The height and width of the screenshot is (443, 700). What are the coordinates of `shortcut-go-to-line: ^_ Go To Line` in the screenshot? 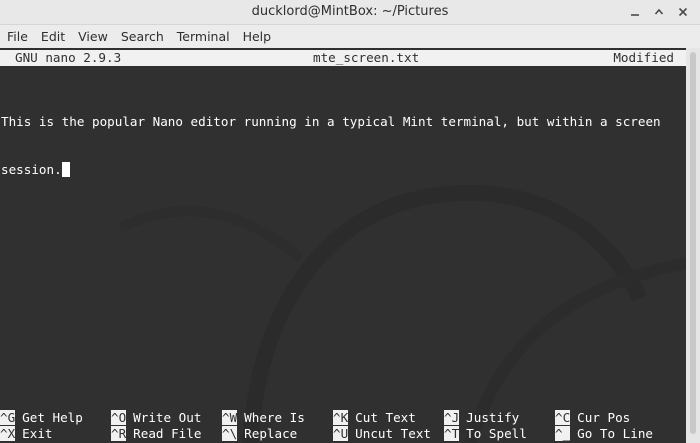 It's located at (604, 434).